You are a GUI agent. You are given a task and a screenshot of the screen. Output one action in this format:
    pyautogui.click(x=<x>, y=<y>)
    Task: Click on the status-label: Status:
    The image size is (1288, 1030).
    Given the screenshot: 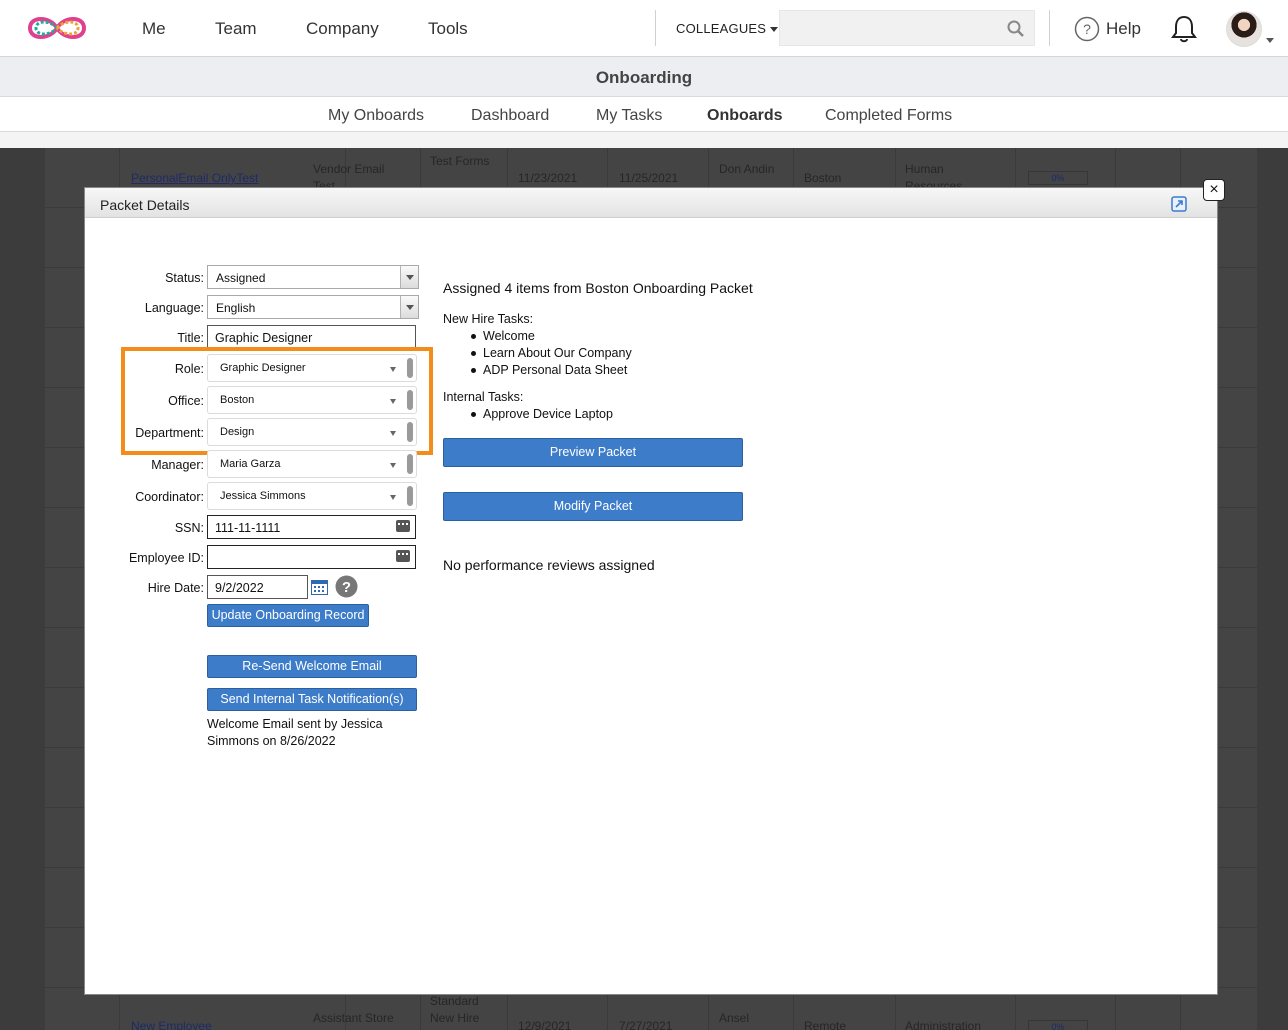 What is the action you would take?
    pyautogui.click(x=184, y=278)
    